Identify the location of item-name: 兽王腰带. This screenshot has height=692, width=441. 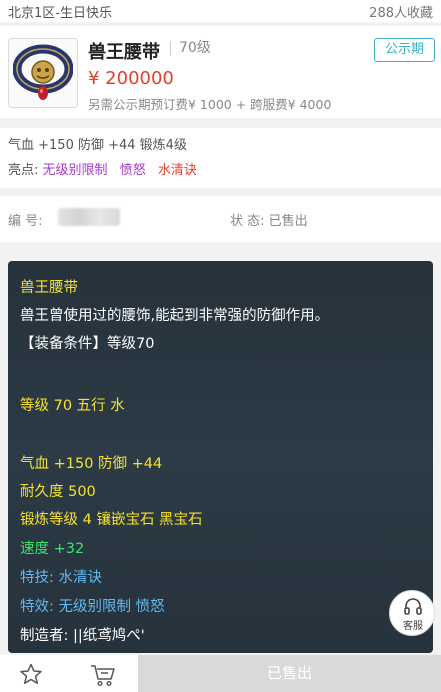
(124, 52).